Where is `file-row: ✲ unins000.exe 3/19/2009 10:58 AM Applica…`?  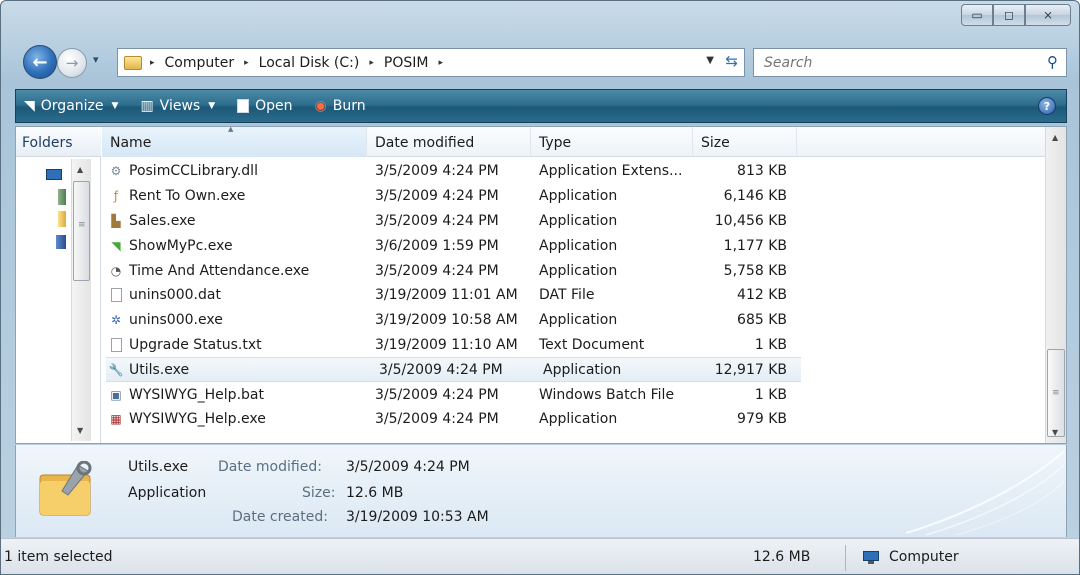
file-row: ✲ unins000.exe 3/19/2009 10:58 AM Applica… is located at coordinates (574, 320).